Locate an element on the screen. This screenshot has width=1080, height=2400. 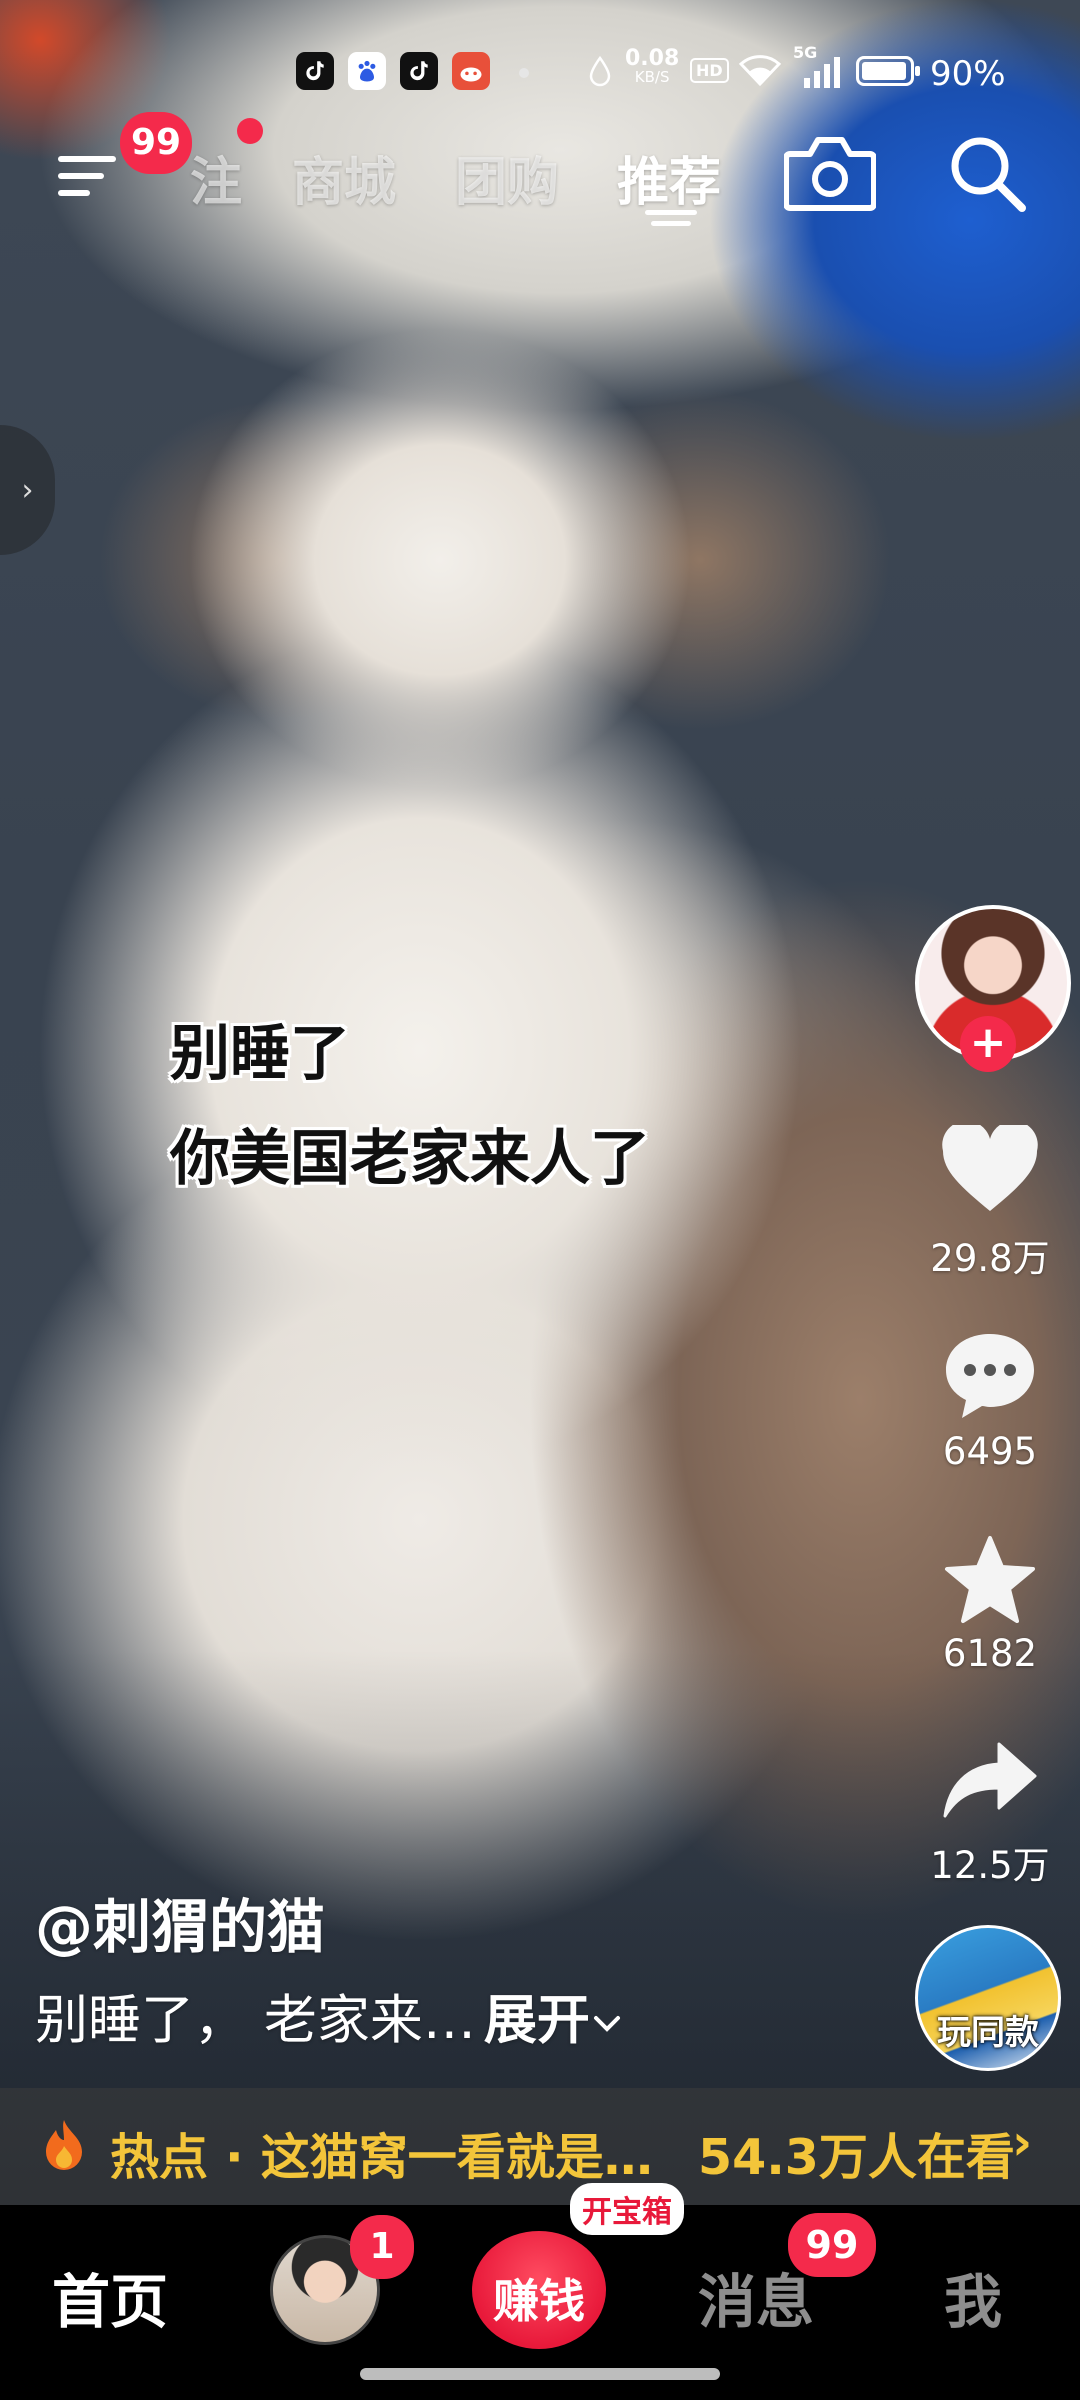
share-icon is located at coordinates (990, 1780).